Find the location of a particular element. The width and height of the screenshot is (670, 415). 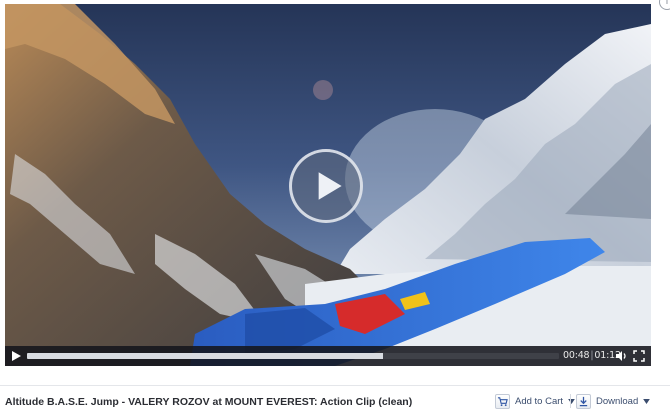

caret-down-icon is located at coordinates (647, 401).